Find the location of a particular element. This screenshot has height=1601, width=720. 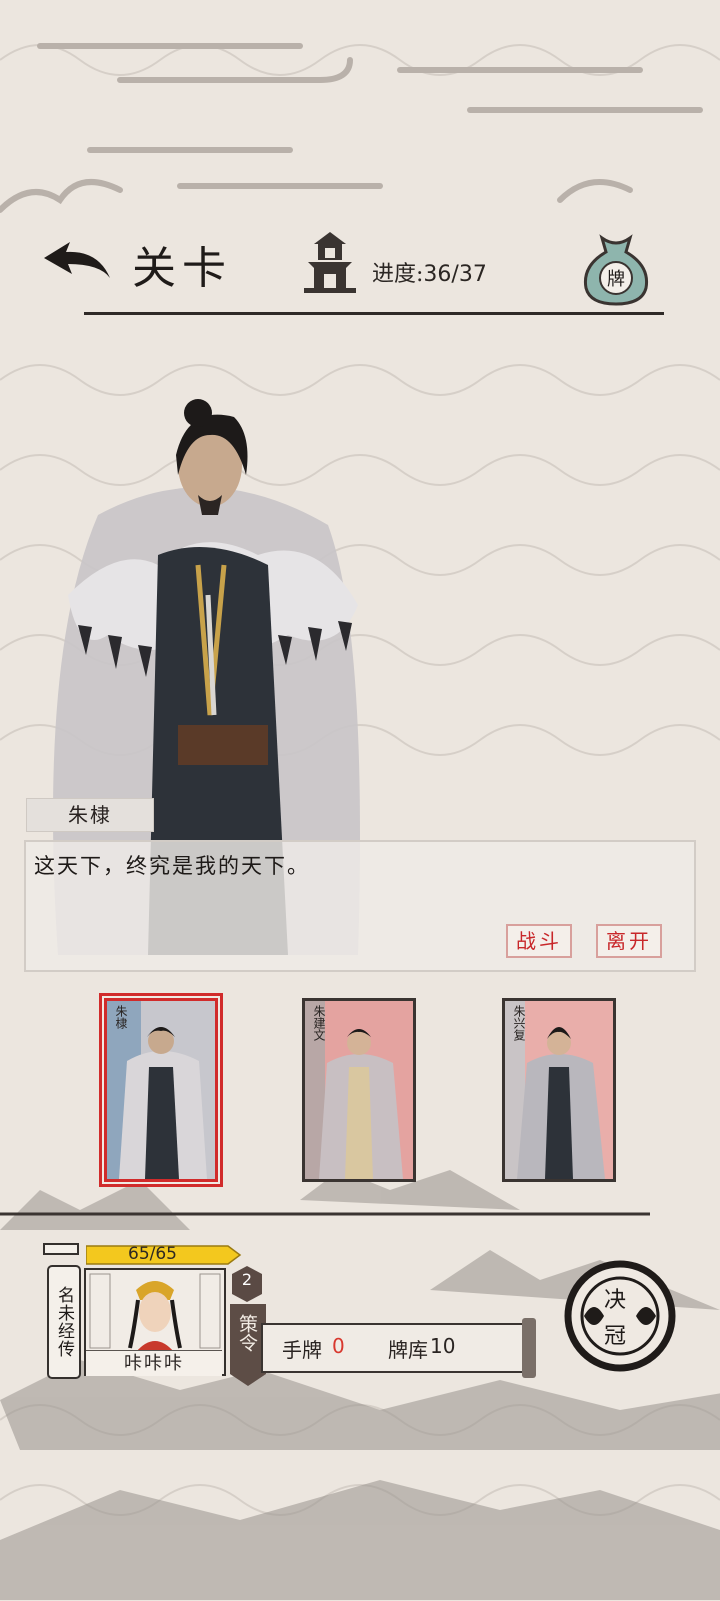

duel-emblem-icon is located at coordinates (620, 1316).